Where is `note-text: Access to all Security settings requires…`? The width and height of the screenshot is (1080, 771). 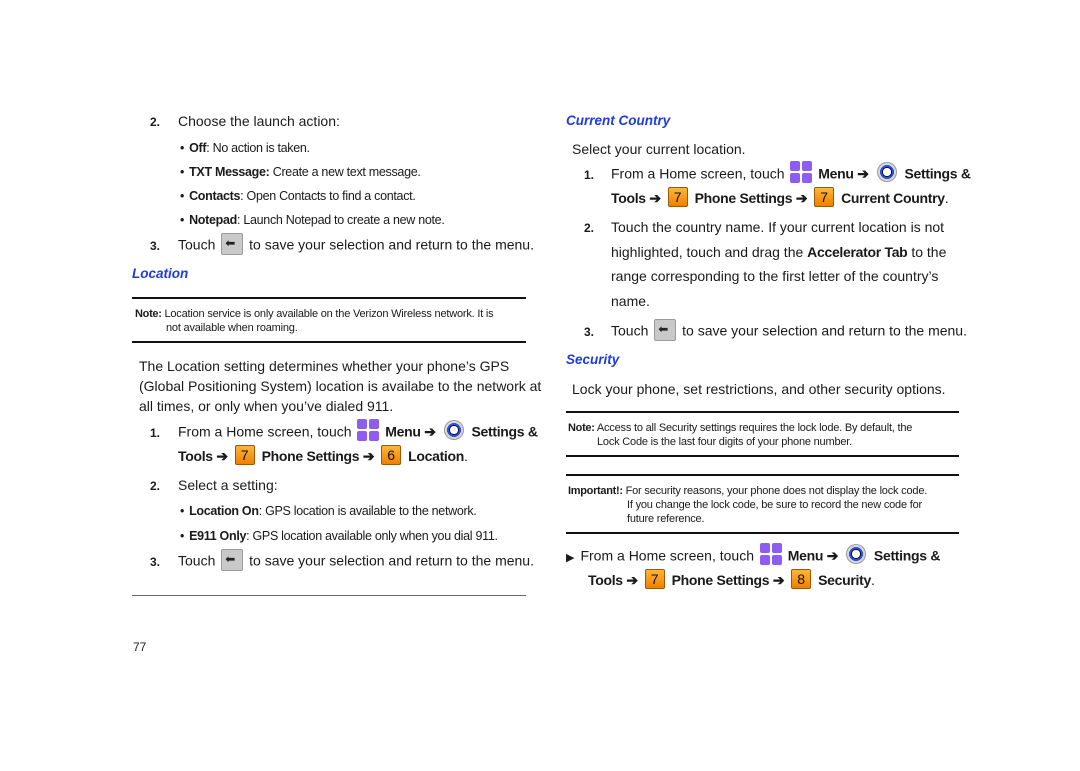
note-text: Access to all Security settings requires… is located at coordinates (754, 428).